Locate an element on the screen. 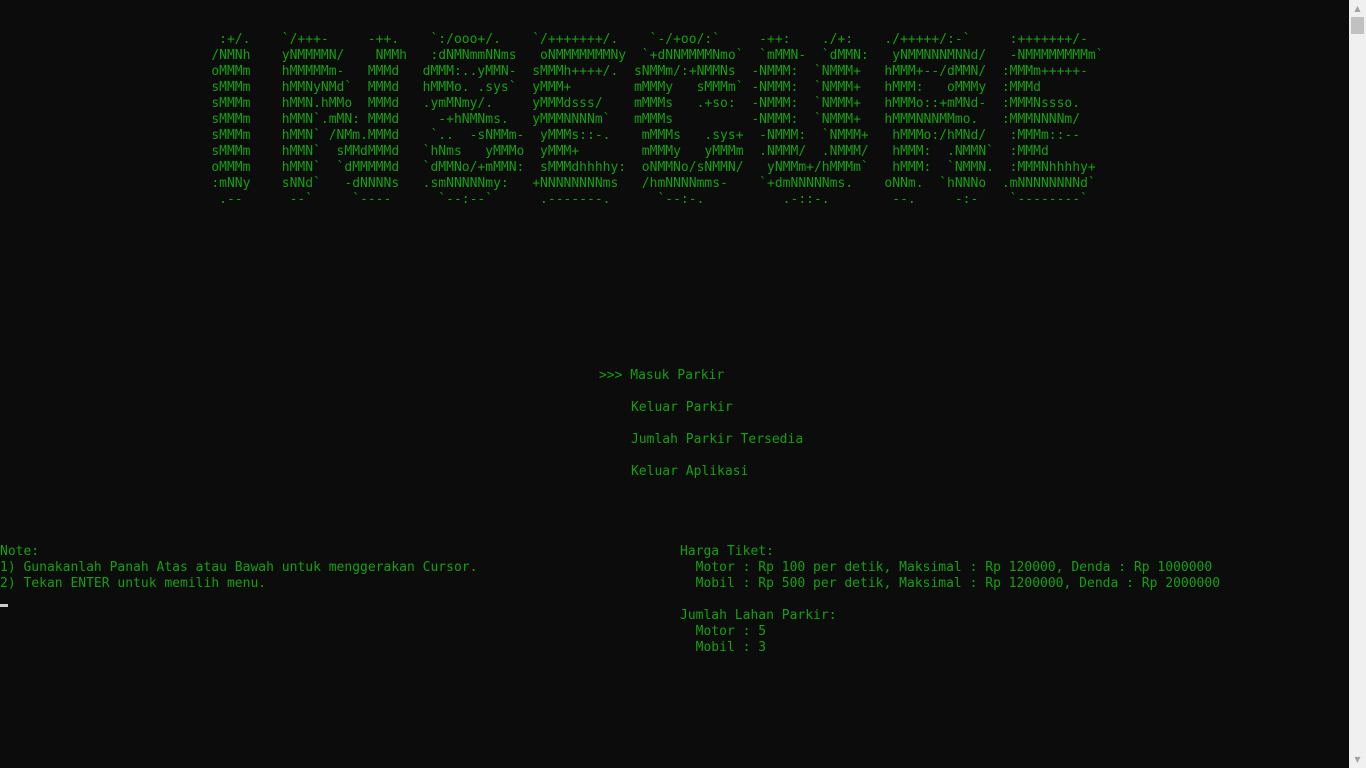 The width and height of the screenshot is (1366, 768). scroll-up-arrow-icon: ▲ is located at coordinates (1357, 8).